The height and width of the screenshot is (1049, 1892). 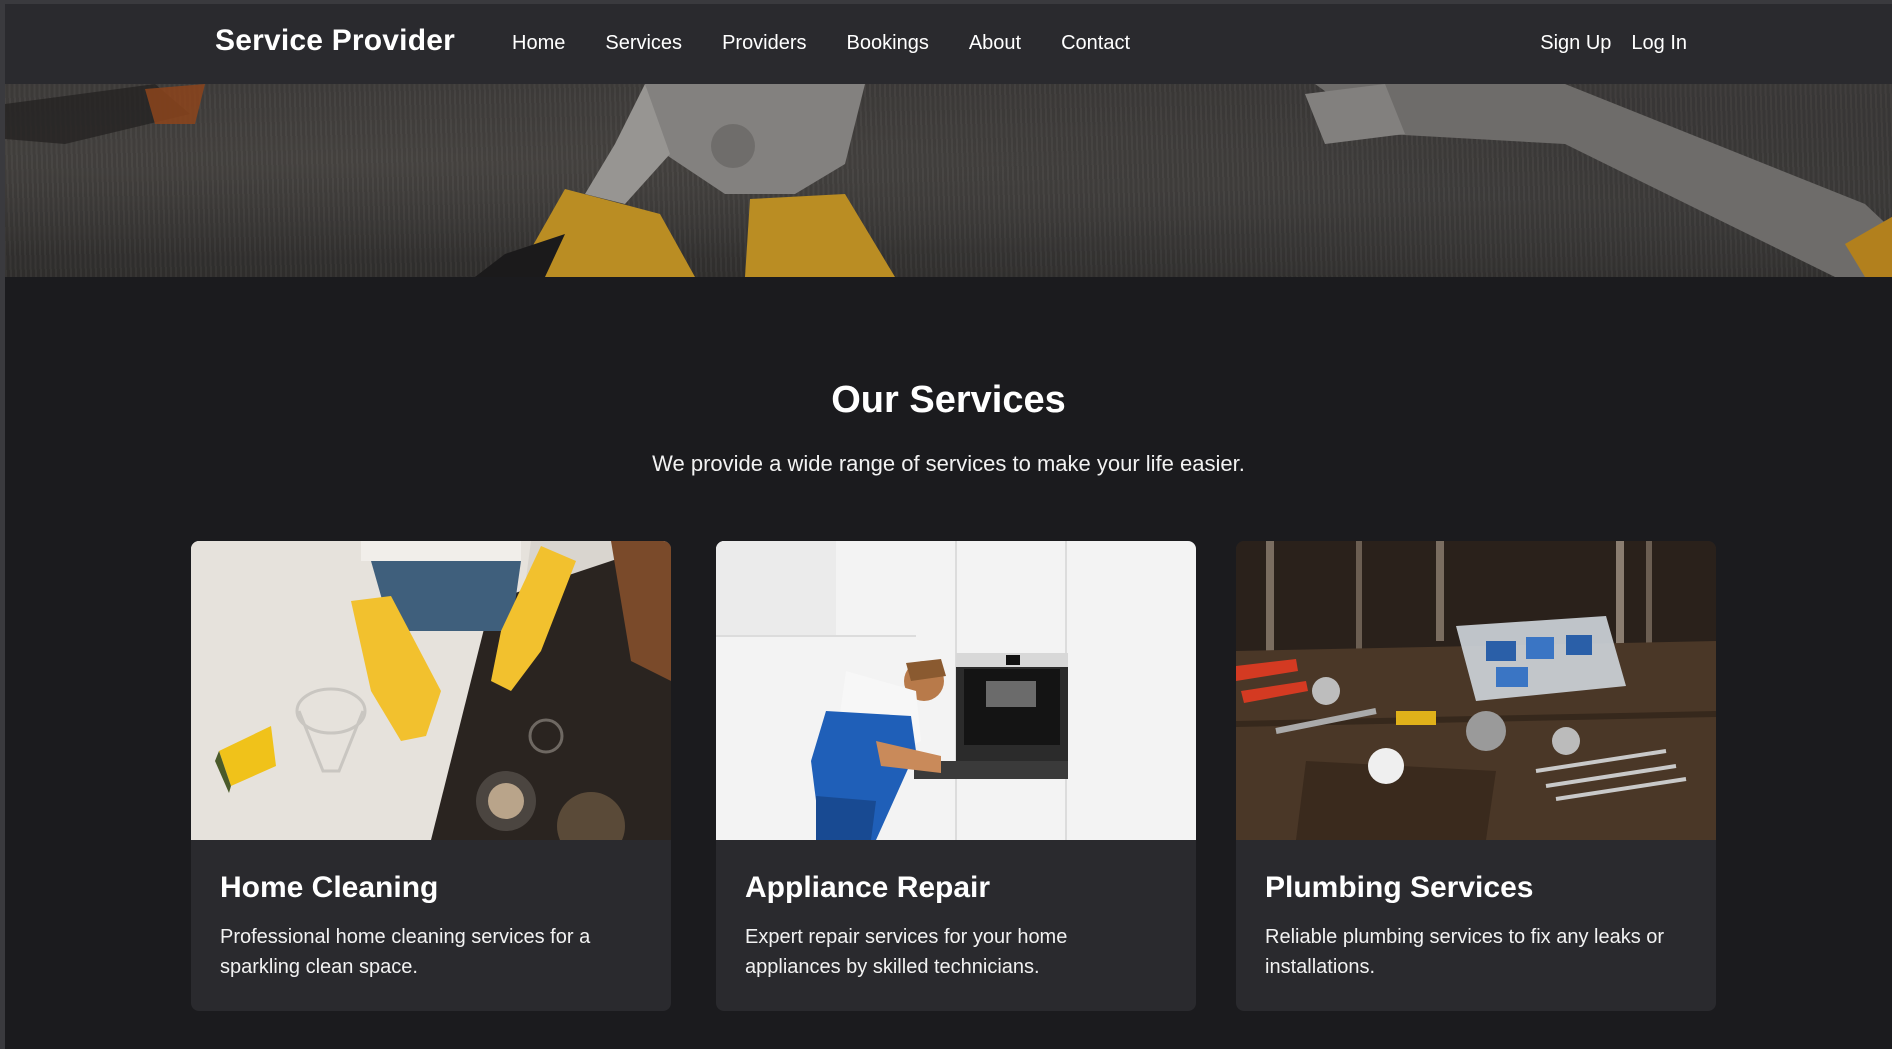 I want to click on card-title: Plumbing Services, so click(x=1399, y=887).